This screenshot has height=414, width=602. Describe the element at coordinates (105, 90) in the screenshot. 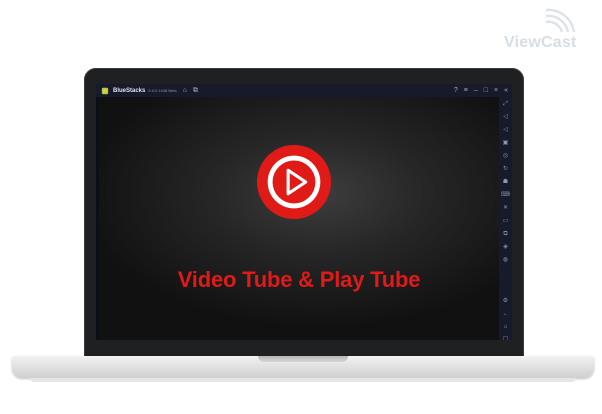

I see `bluestacks-logo-icon` at that location.